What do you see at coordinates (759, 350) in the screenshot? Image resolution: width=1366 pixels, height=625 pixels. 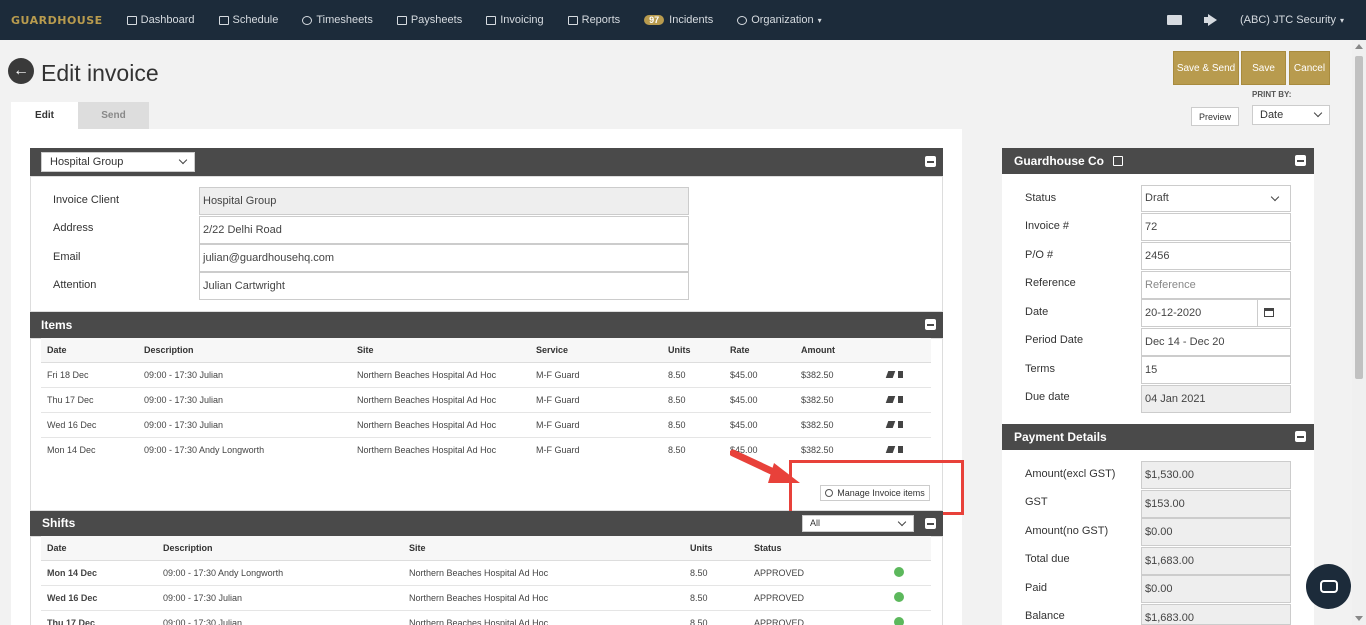 I see `col-rate: Rate` at bounding box center [759, 350].